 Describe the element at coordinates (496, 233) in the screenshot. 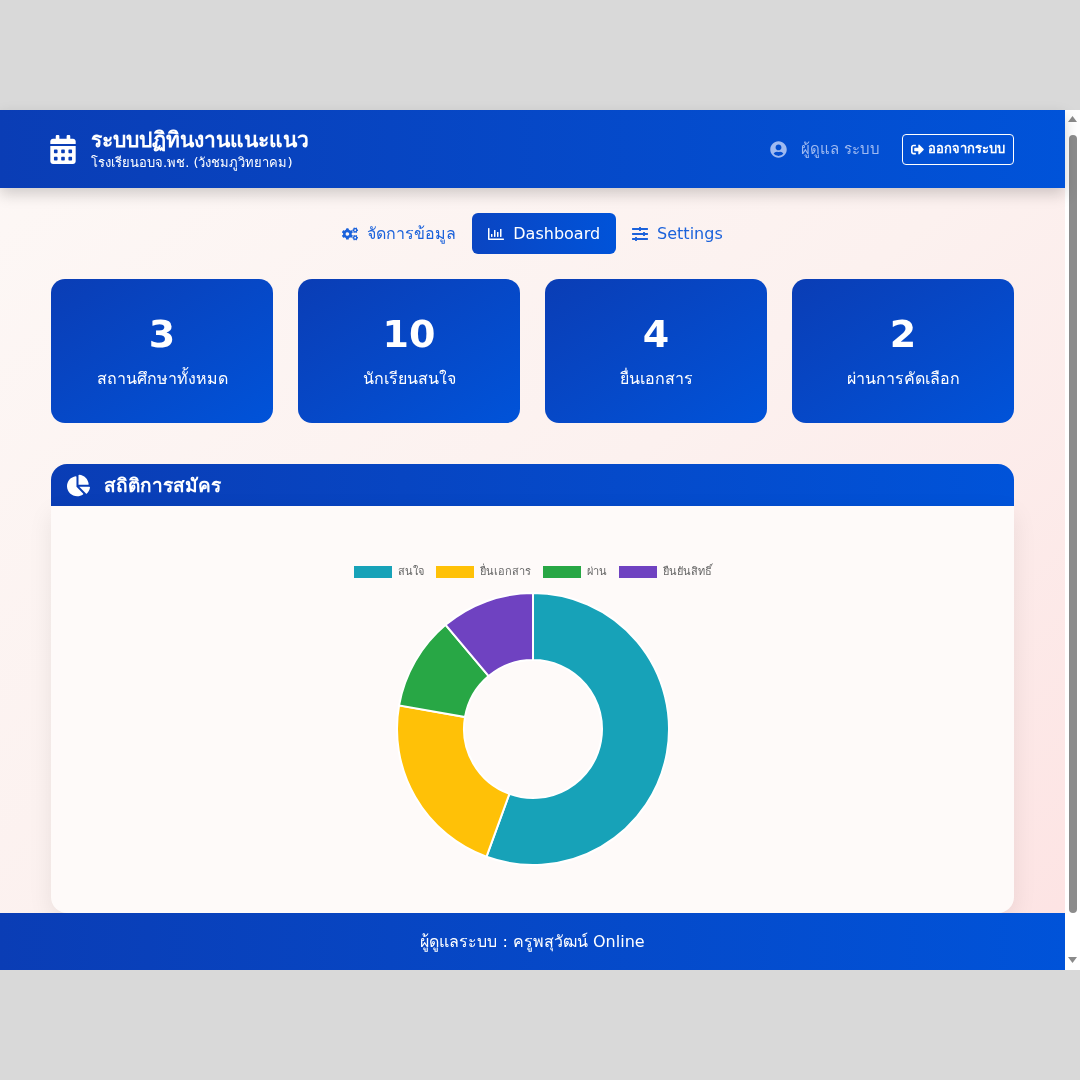

I see `bar-chart-icon` at that location.